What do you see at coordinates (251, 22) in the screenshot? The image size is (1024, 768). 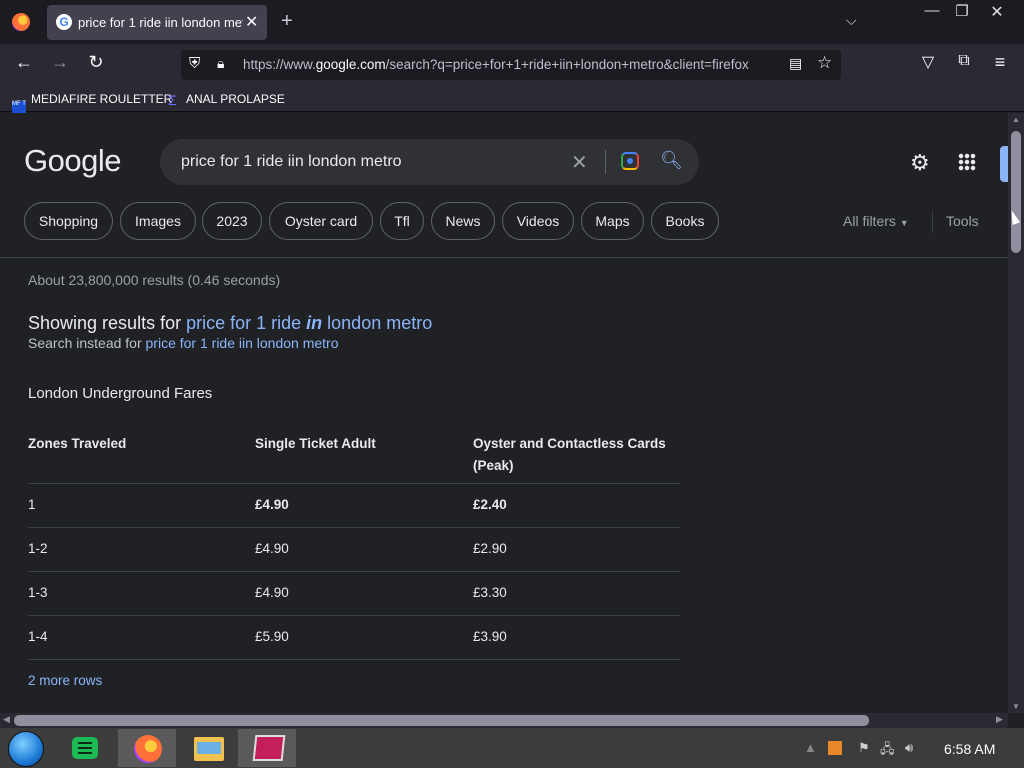 I see `tab-close-icon: ✕` at bounding box center [251, 22].